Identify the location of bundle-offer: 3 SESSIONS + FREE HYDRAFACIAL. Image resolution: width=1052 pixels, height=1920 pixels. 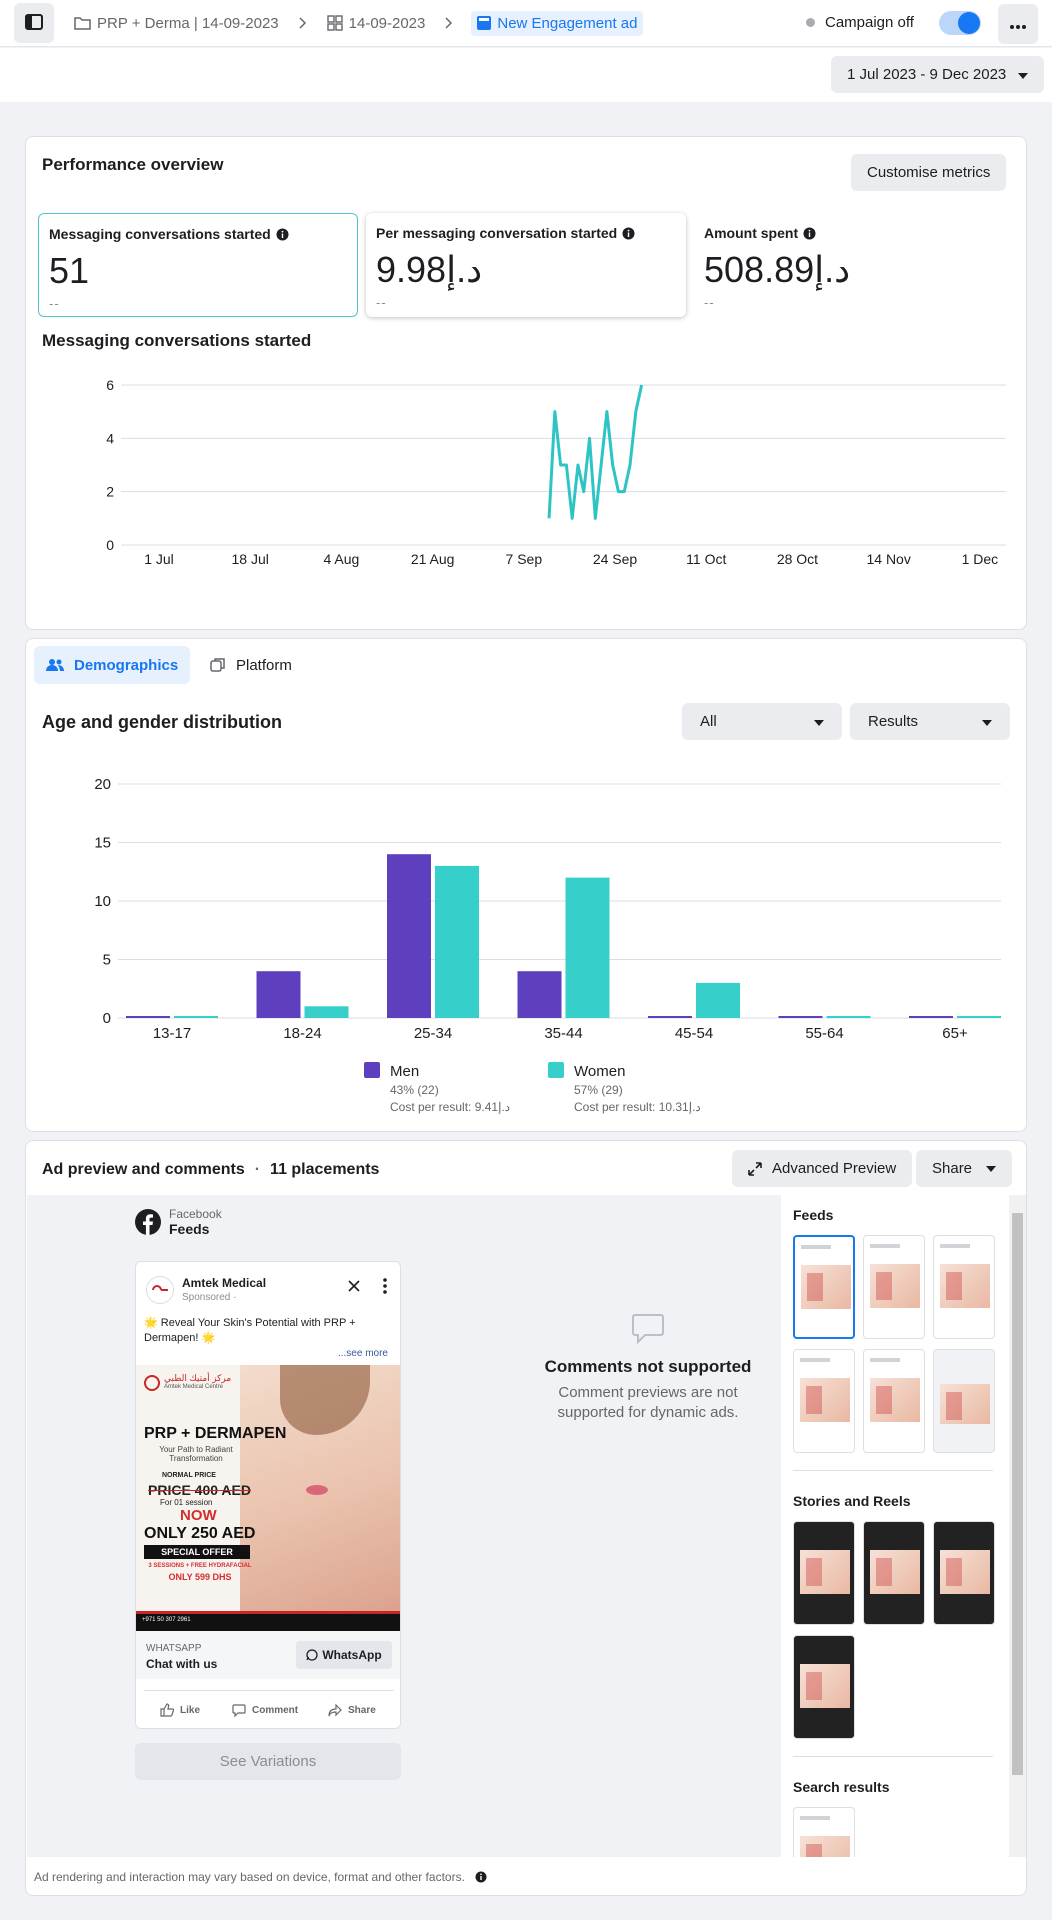
(200, 1566).